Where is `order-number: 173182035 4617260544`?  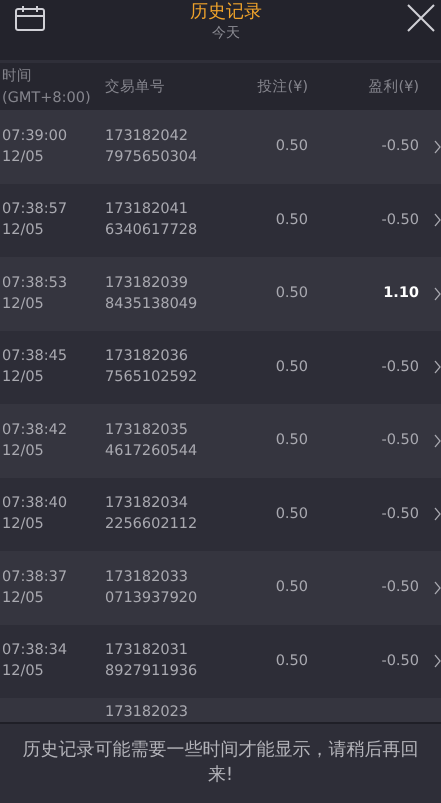 order-number: 173182035 4617260544 is located at coordinates (151, 440).